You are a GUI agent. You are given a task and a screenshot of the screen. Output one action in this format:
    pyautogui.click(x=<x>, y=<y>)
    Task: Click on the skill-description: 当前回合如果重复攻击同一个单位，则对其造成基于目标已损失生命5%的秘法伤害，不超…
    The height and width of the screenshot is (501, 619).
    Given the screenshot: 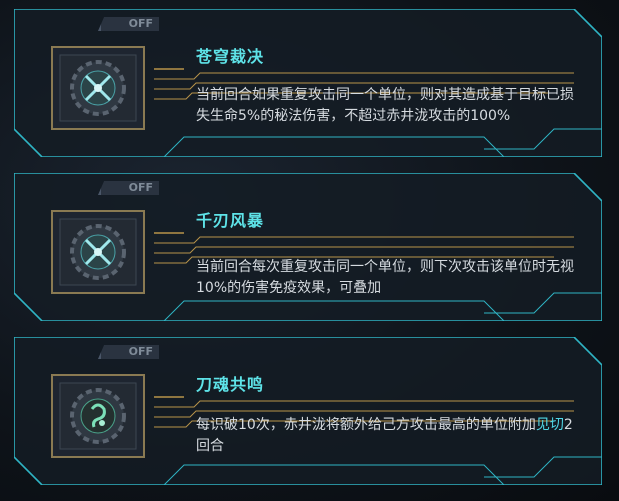 What is the action you would take?
    pyautogui.click(x=385, y=105)
    